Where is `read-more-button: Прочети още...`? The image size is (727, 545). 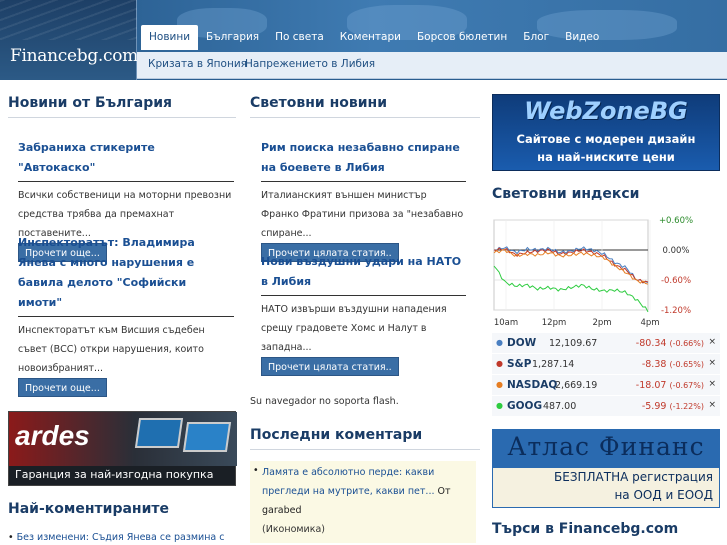
read-more-button: Прочети още... is located at coordinates (62, 387).